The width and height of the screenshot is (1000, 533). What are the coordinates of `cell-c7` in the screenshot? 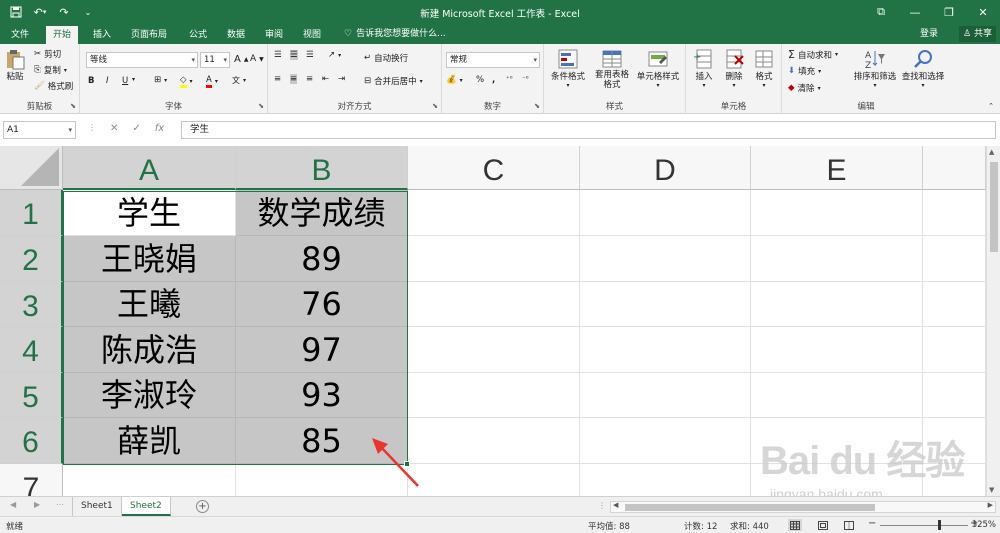 It's located at (494, 480).